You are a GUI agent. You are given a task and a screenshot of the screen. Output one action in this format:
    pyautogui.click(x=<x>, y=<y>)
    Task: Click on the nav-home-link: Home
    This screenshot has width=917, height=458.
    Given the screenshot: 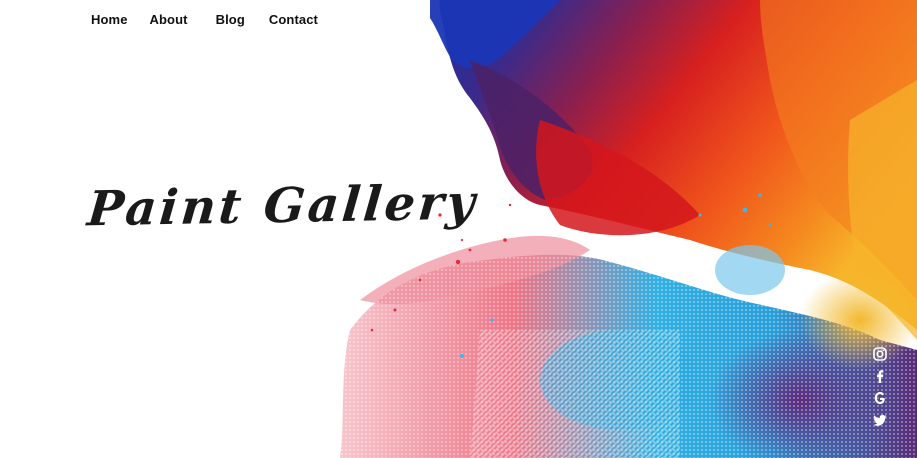 What is the action you would take?
    pyautogui.click(x=109, y=20)
    